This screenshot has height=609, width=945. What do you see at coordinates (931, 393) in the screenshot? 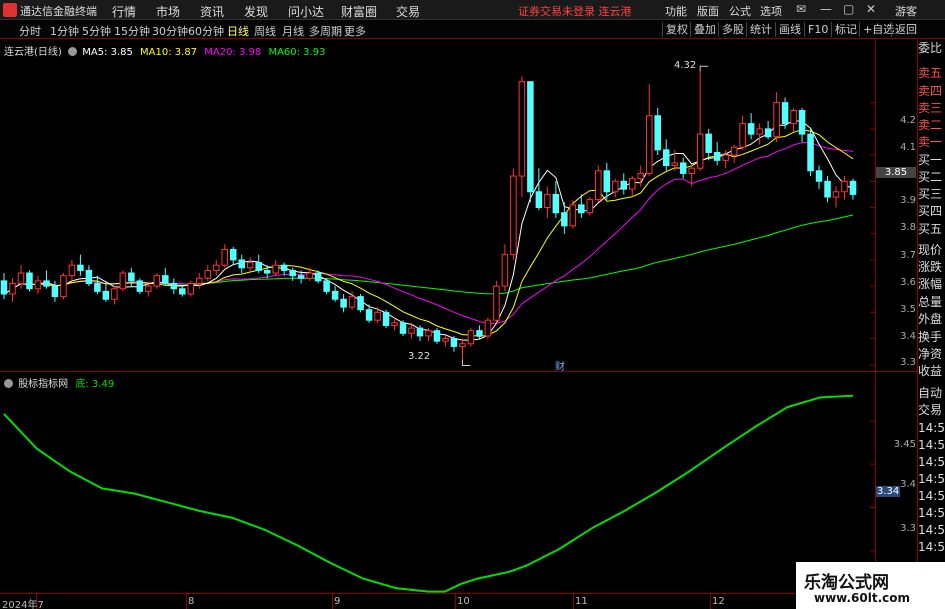
I see `rp-auto: 自动` at bounding box center [931, 393].